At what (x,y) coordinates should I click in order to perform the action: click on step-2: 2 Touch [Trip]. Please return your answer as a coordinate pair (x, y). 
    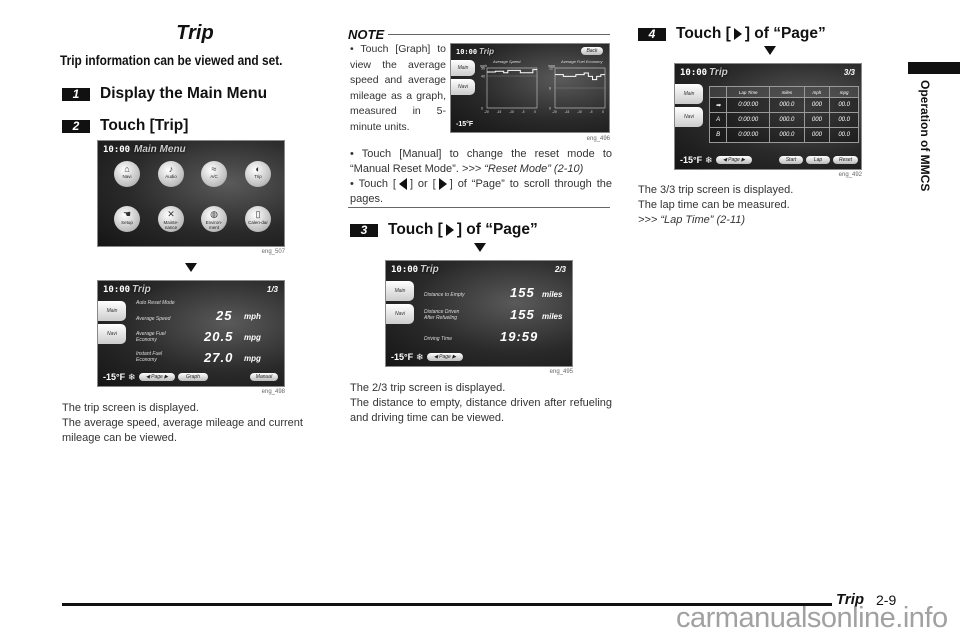
    Looking at the image, I should click on (125, 126).